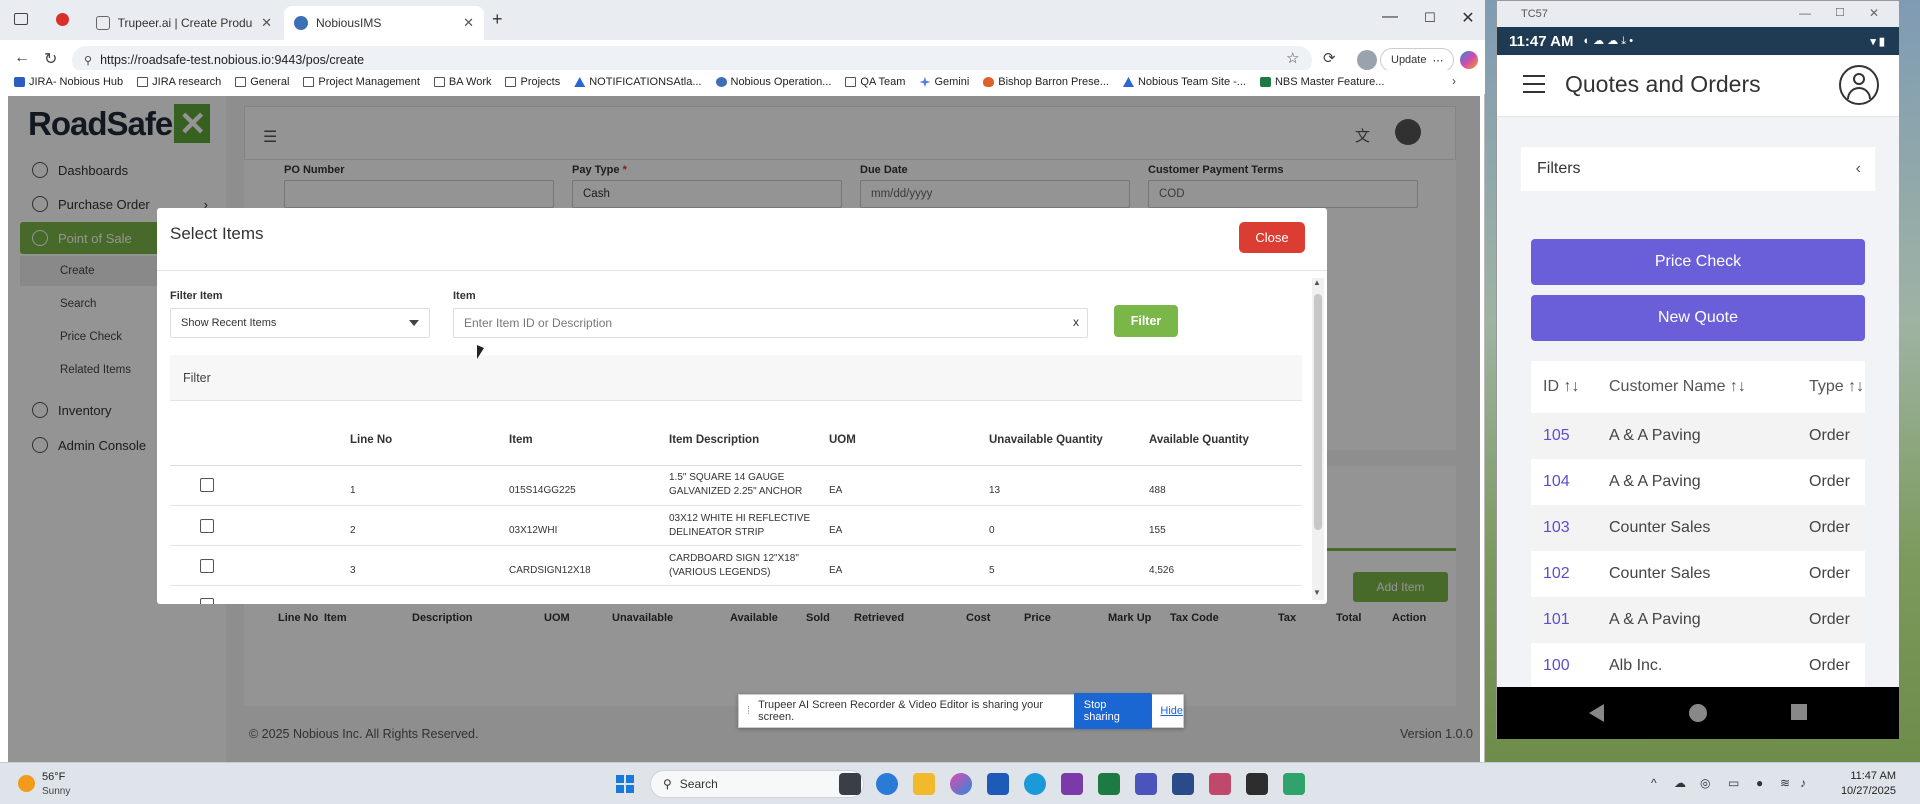  What do you see at coordinates (748, 711) in the screenshot?
I see `drag-handle-icon: ⁞` at bounding box center [748, 711].